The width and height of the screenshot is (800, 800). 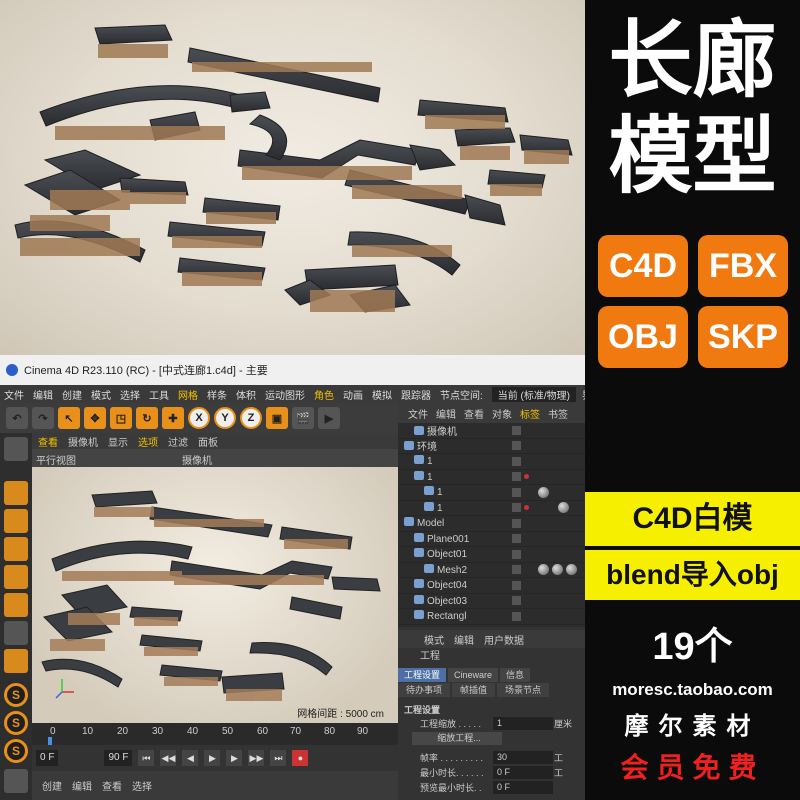 What do you see at coordinates (147, 418) in the screenshot?
I see `rotate-tool-icon: ↻` at bounding box center [147, 418].